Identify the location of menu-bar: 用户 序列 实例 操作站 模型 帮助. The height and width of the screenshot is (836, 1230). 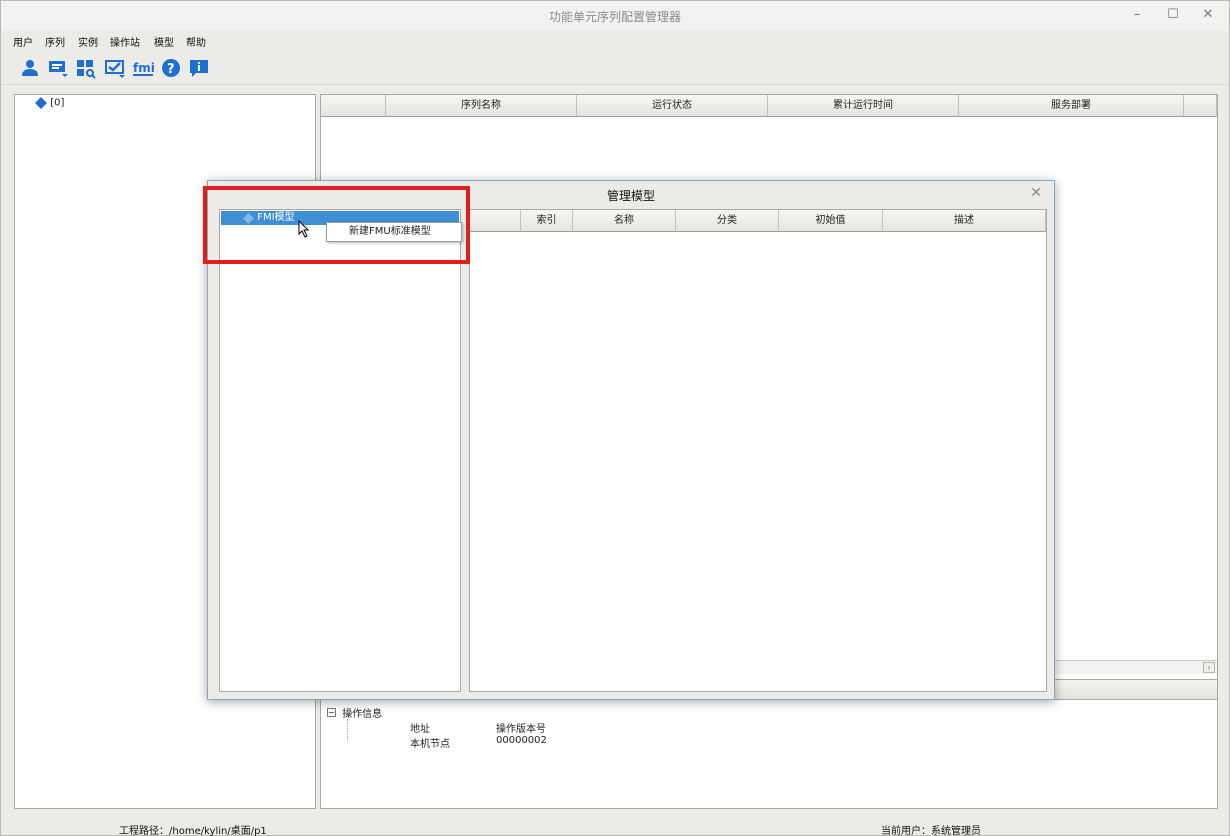
(615, 40).